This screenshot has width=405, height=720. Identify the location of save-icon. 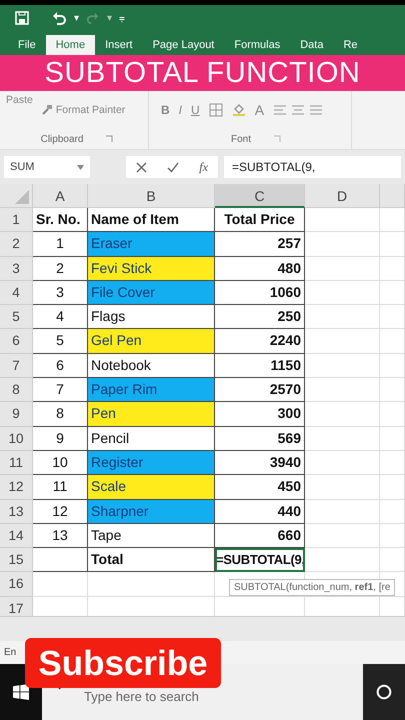
(22, 18).